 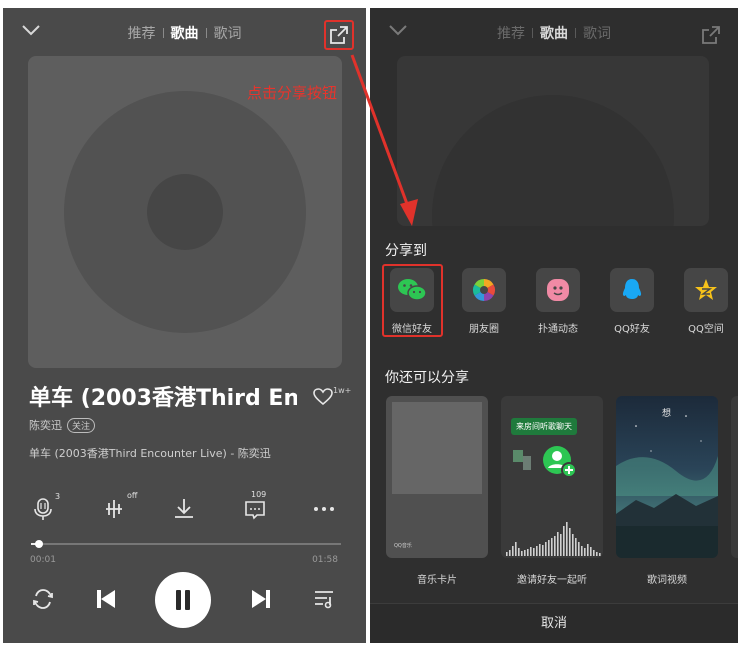 I want to click on artist-line: 陈奕迅 关注, so click(x=62, y=425).